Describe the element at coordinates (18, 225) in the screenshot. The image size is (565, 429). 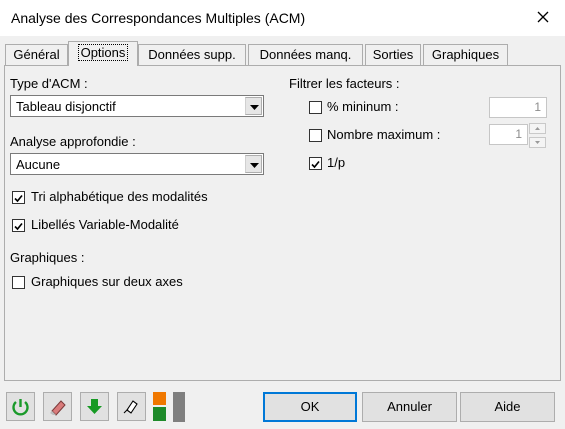
I see `libelles-checkbox` at that location.